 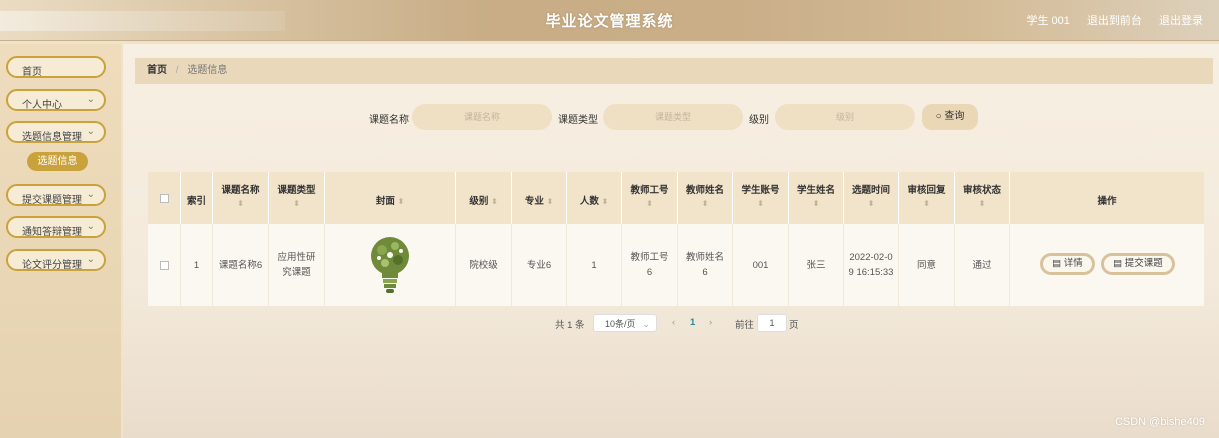 I want to click on header-label: 级别 ⬍, so click(x=483, y=201).